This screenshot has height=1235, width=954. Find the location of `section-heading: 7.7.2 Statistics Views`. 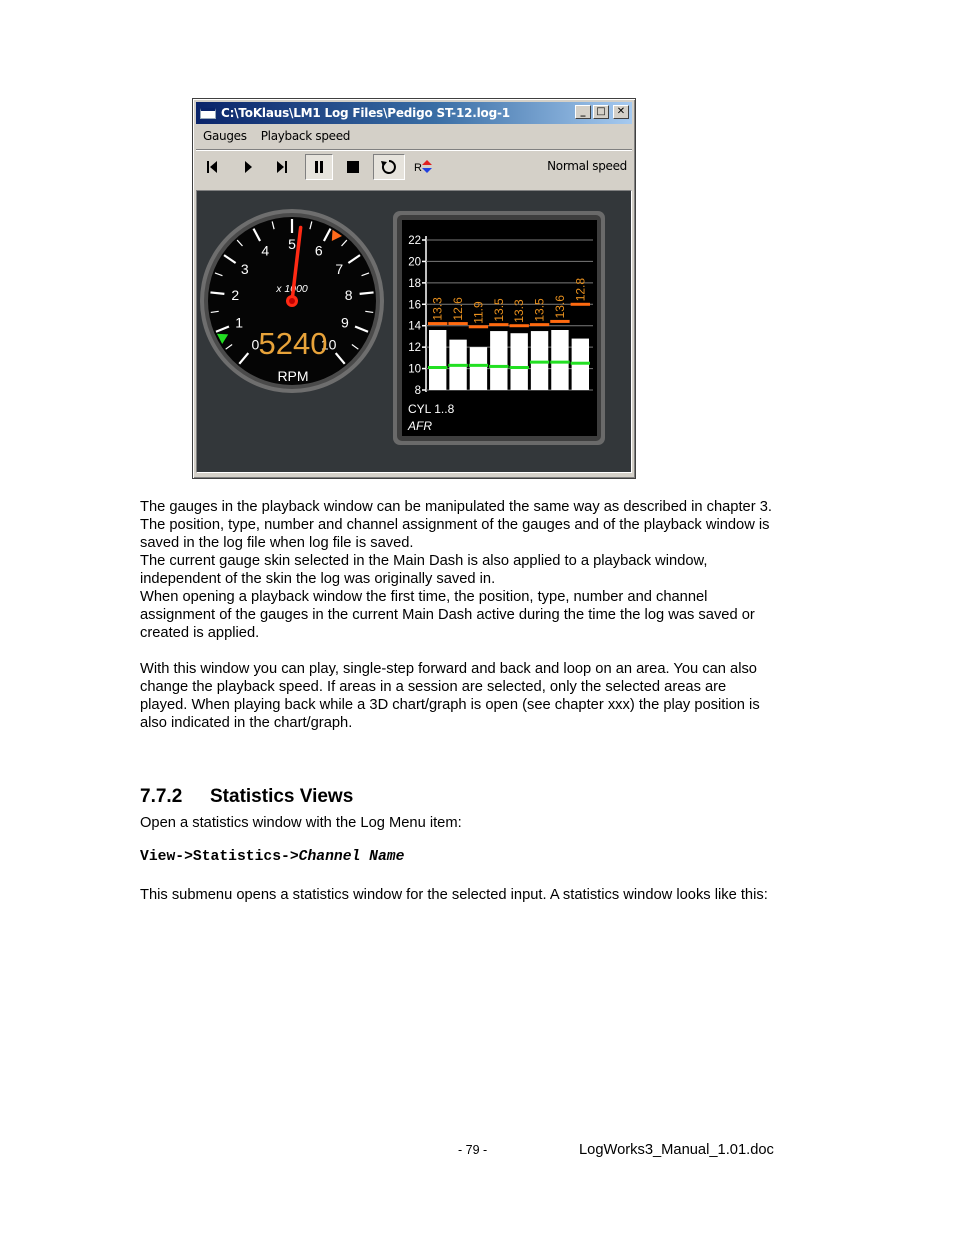

section-heading: 7.7.2 Statistics Views is located at coordinates (246, 797).